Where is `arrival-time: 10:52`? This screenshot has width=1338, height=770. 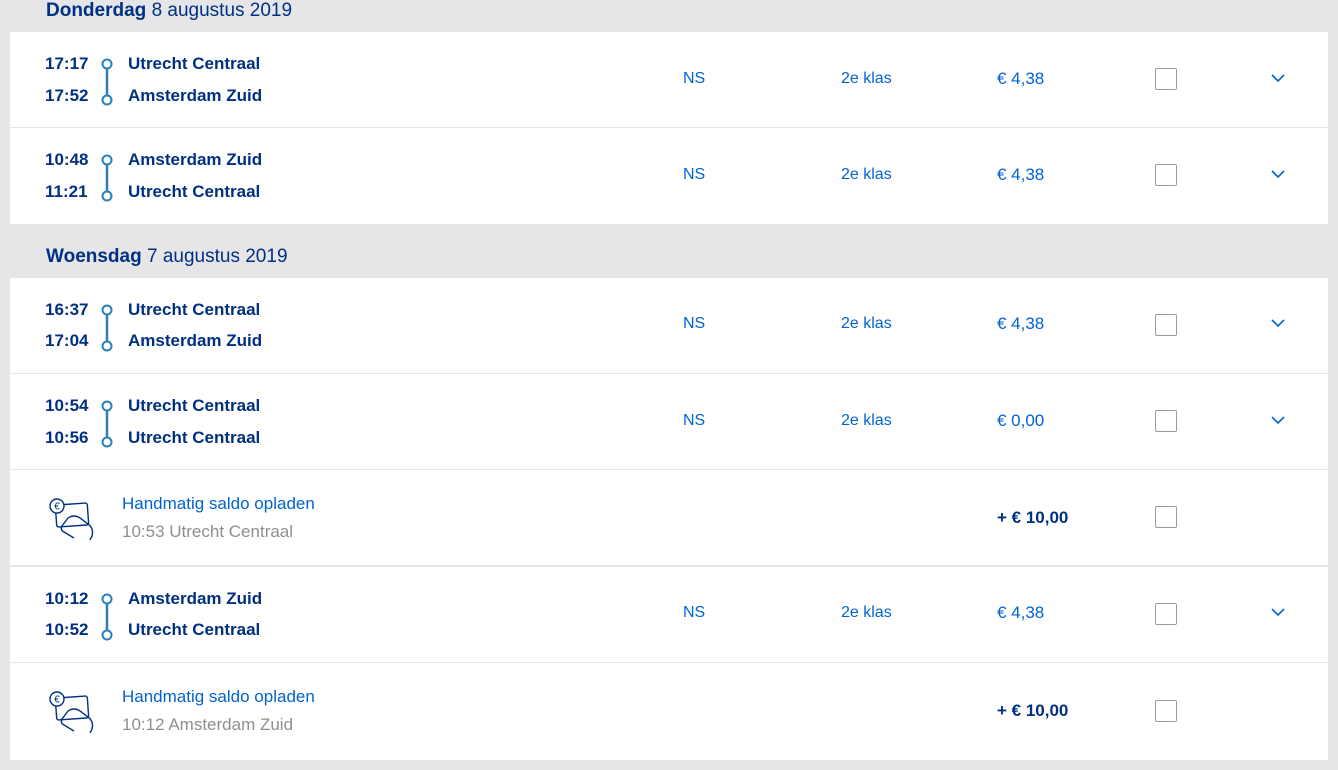
arrival-time: 10:52 is located at coordinates (67, 629).